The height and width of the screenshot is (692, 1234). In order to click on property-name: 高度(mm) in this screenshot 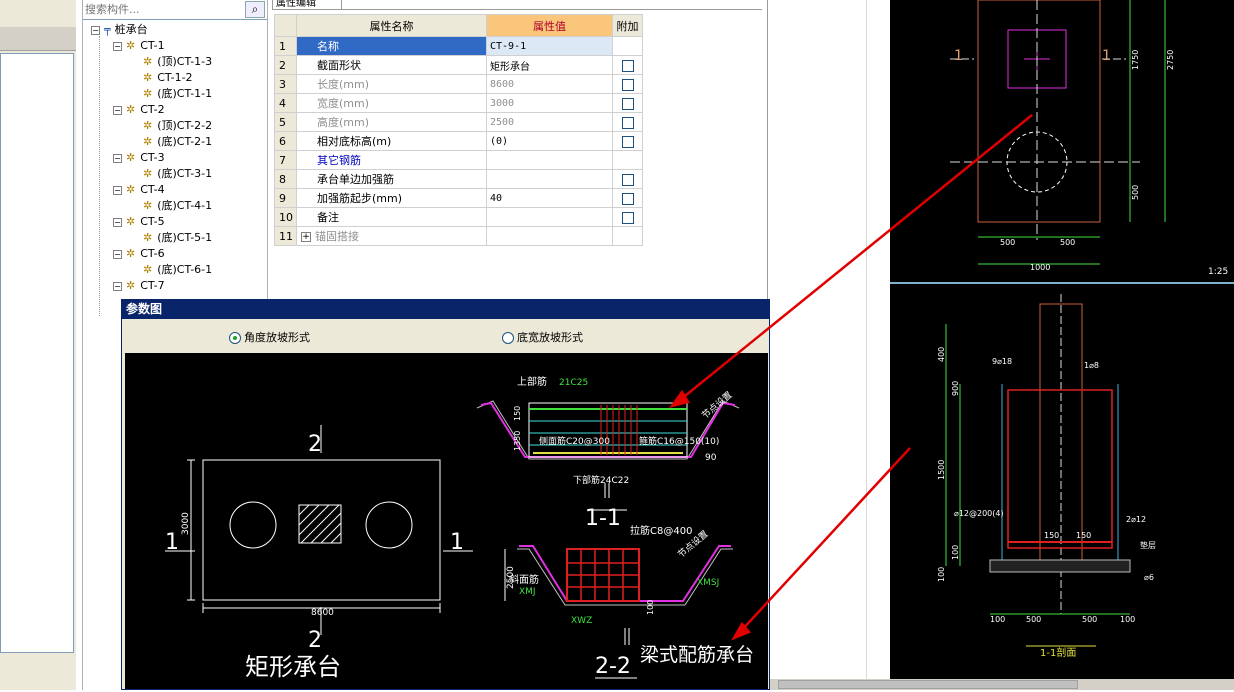, I will do `click(391, 122)`.